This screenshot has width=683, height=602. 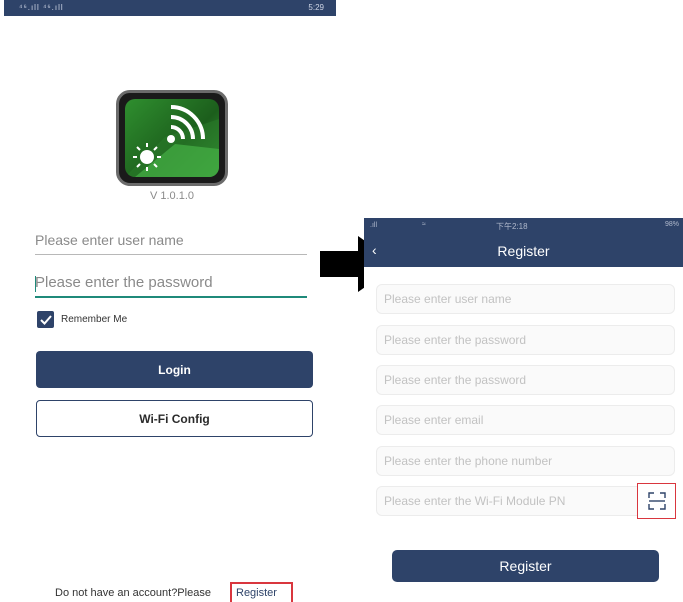 I want to click on username-input, so click(x=171, y=240).